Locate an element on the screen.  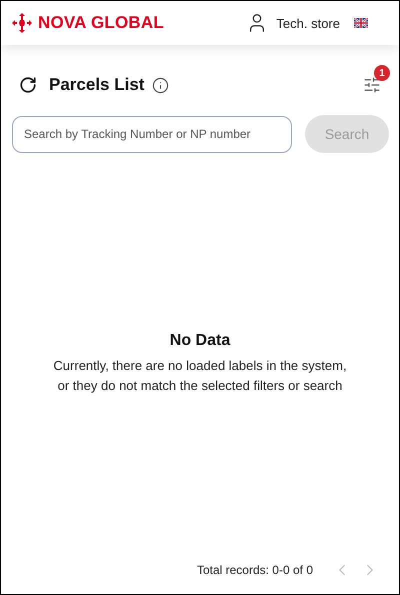
empty-title: No Data is located at coordinates (200, 341).